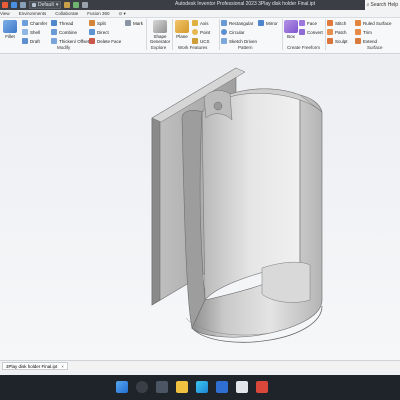  What do you see at coordinates (122, 387) in the screenshot?
I see `windows-start-icon` at bounding box center [122, 387].